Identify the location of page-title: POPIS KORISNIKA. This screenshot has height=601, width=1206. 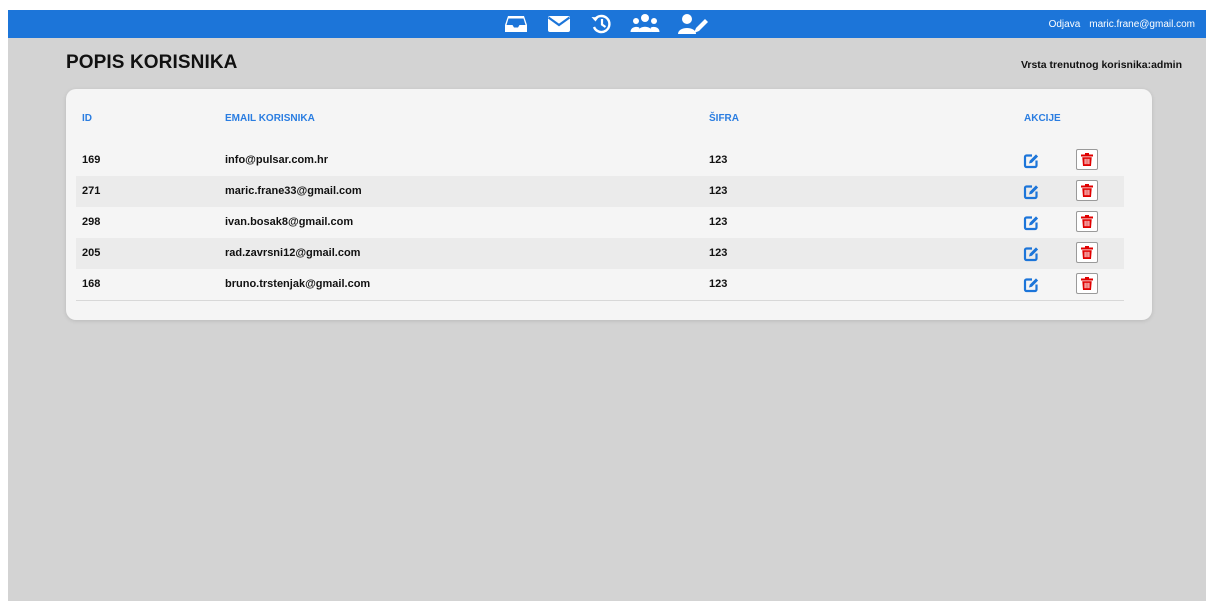
(152, 62).